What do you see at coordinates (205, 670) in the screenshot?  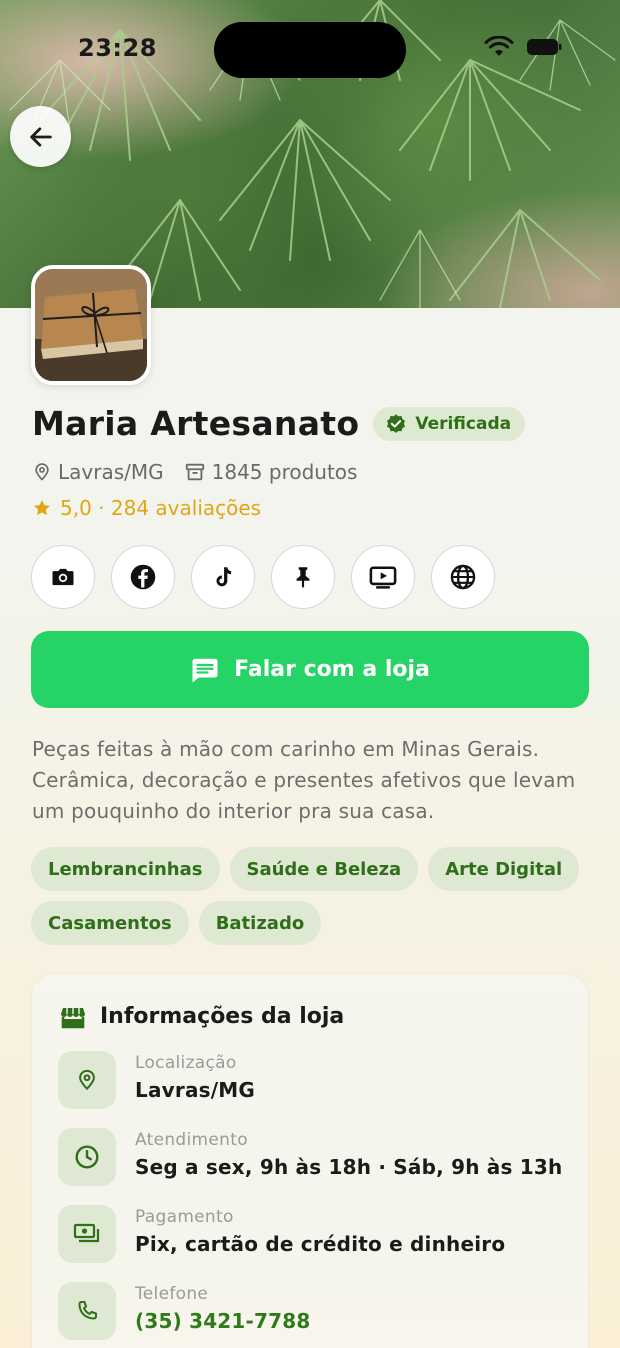 I see `chat-message-icon` at bounding box center [205, 670].